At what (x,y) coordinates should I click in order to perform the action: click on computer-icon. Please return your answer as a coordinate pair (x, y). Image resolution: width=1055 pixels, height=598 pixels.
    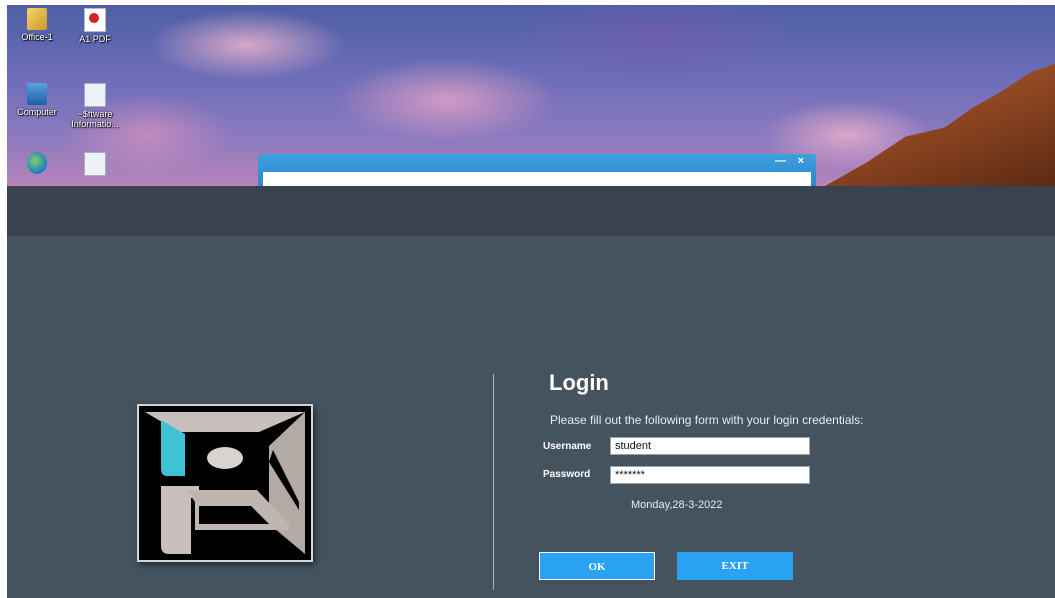
    Looking at the image, I should click on (37, 94).